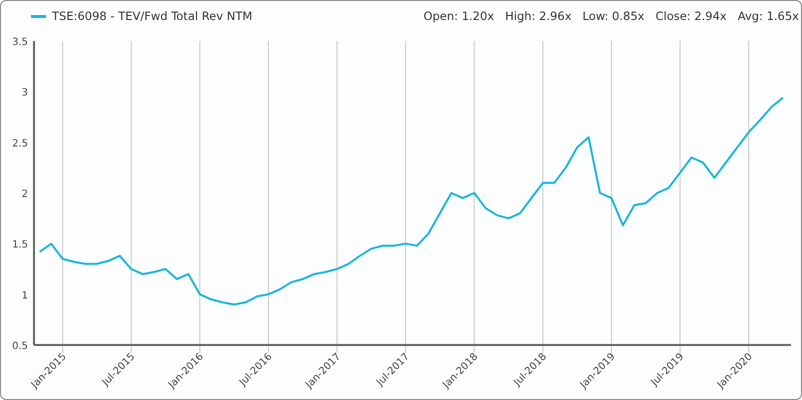  I want to click on y-axis-label: 2.5, so click(20, 144).